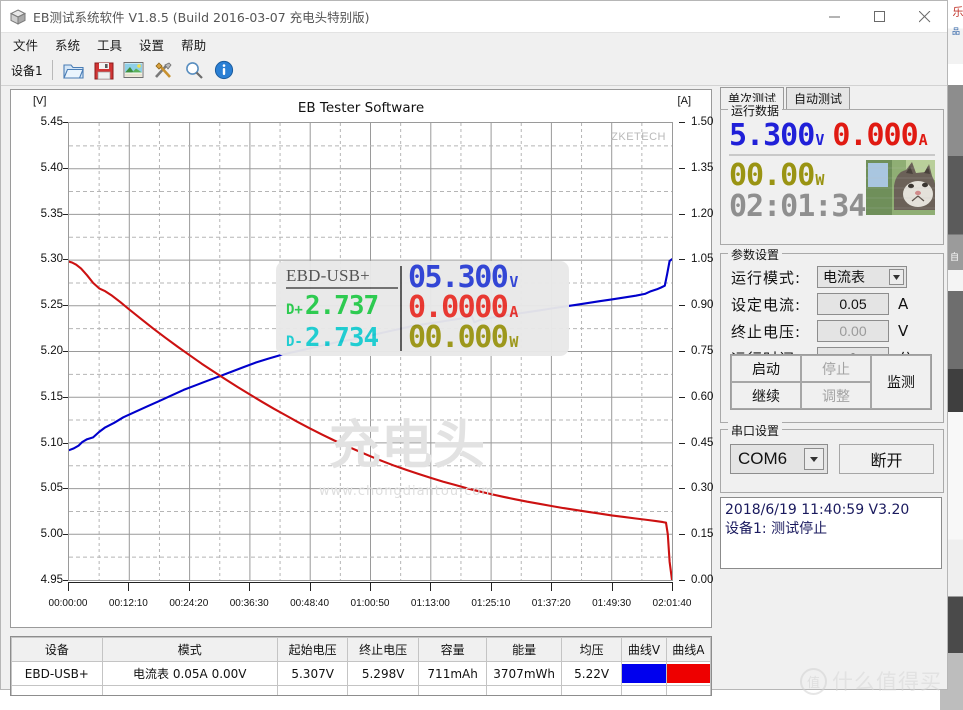 The image size is (963, 710). What do you see at coordinates (702, 442) in the screenshot?
I see `y-axis-right-tick: 0.45` at bounding box center [702, 442].